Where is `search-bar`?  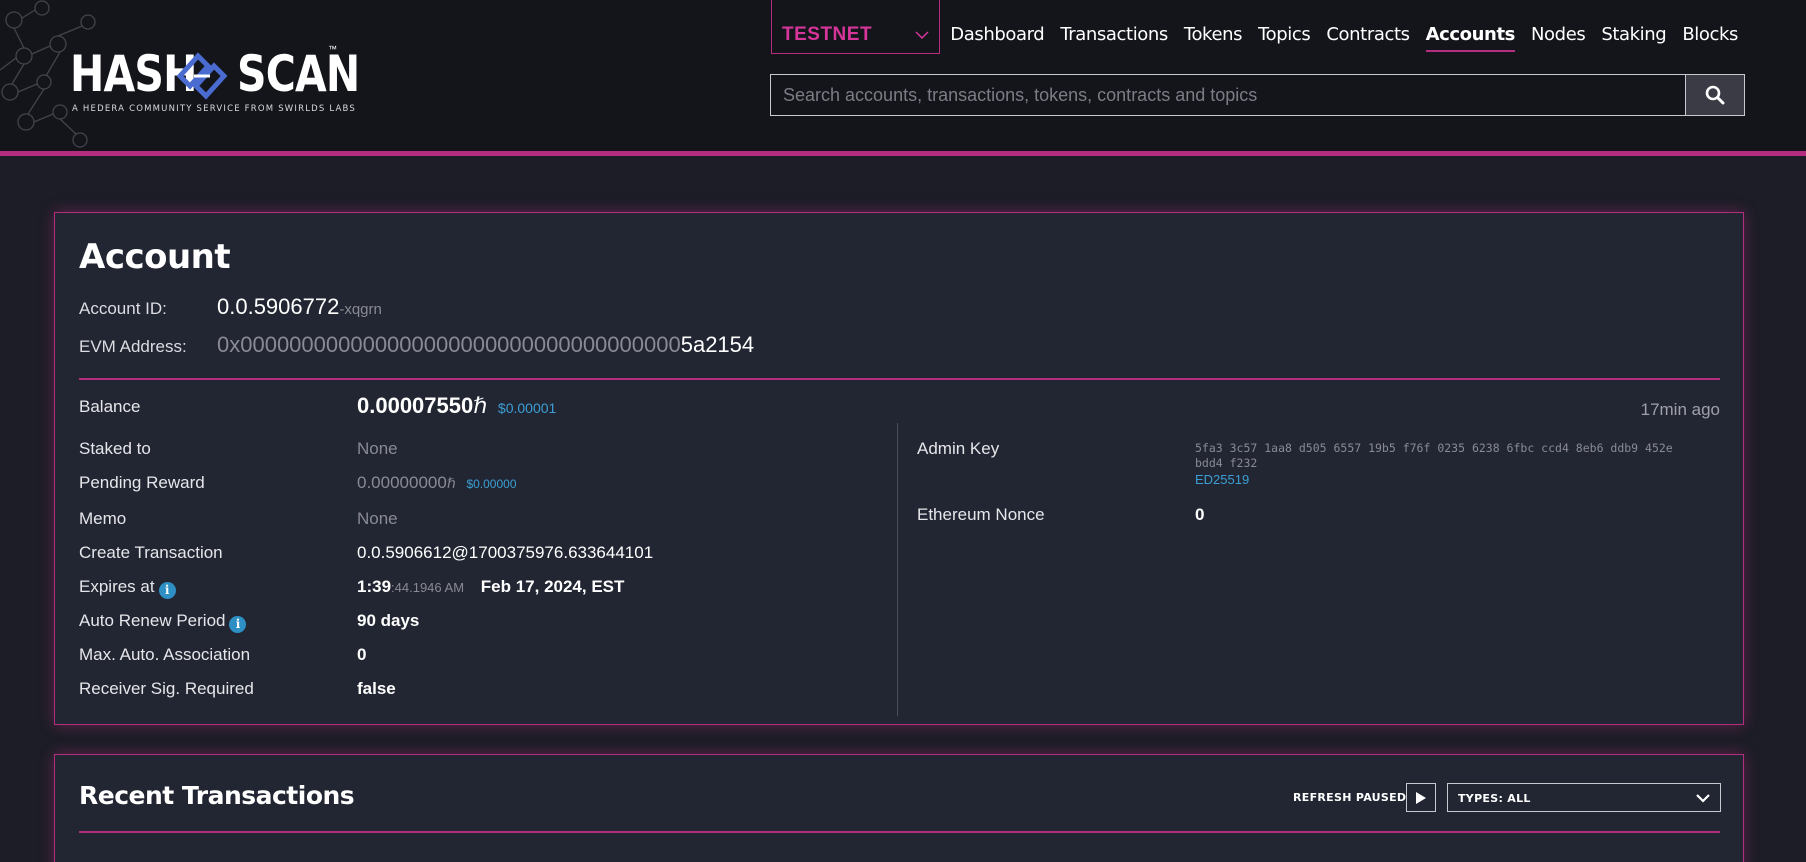
search-bar is located at coordinates (1257, 95).